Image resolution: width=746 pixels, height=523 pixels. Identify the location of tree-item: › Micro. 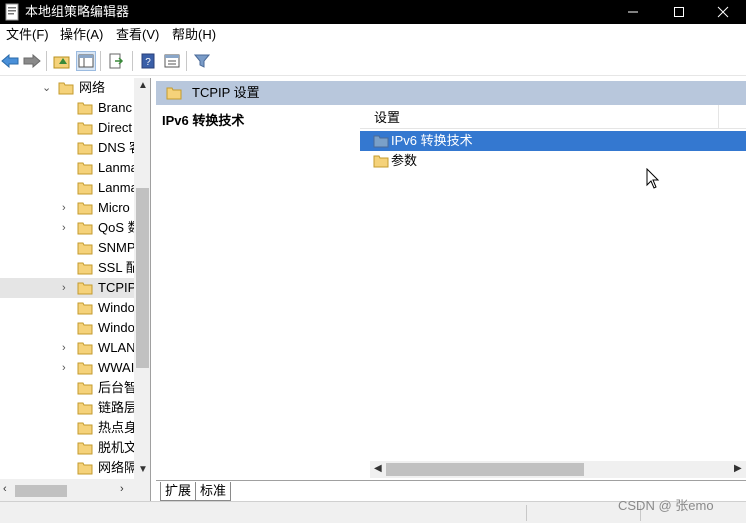
(67, 208).